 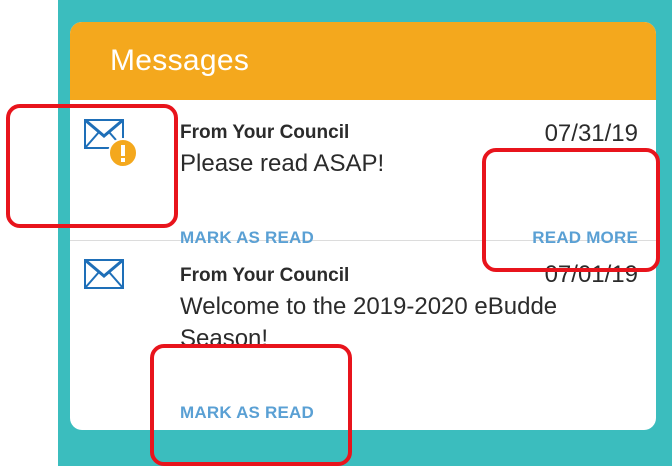 I want to click on highlight-box-icon-area, so click(x=92, y=166).